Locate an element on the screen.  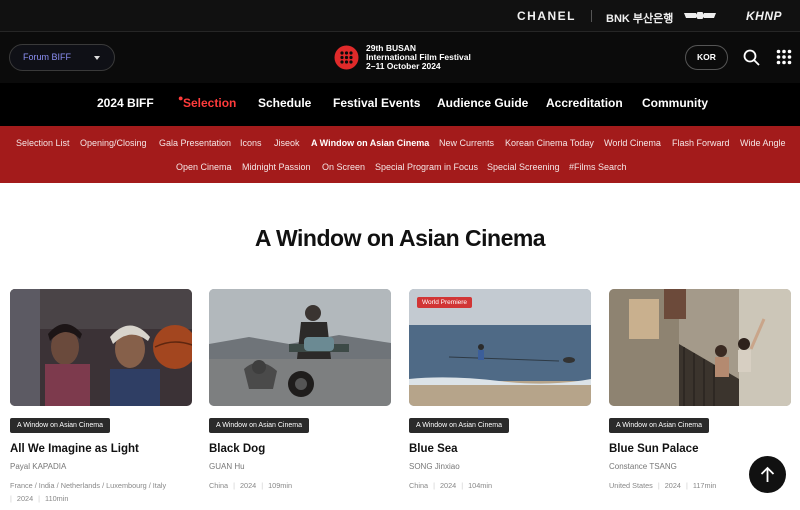
subnav-films-search: #Films Search is located at coordinates (598, 167).